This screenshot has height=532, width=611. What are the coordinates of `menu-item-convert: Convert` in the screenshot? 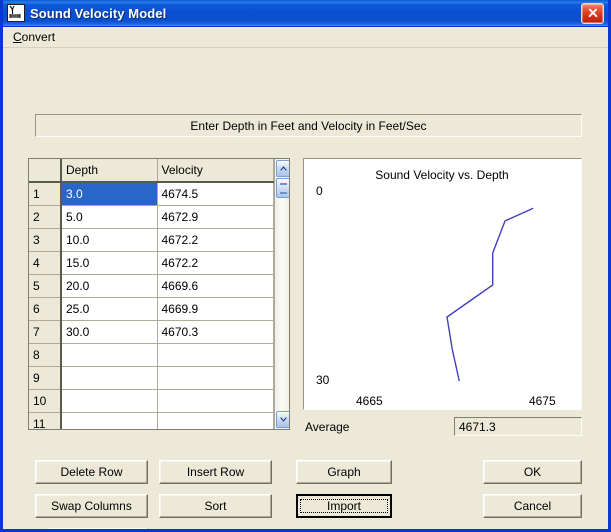 It's located at (34, 37).